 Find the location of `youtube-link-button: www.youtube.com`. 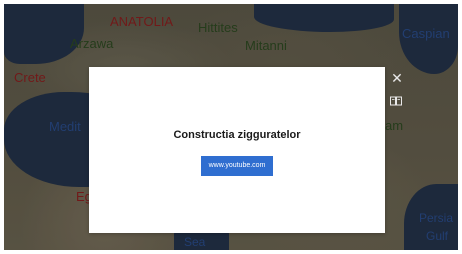

youtube-link-button: www.youtube.com is located at coordinates (237, 166).